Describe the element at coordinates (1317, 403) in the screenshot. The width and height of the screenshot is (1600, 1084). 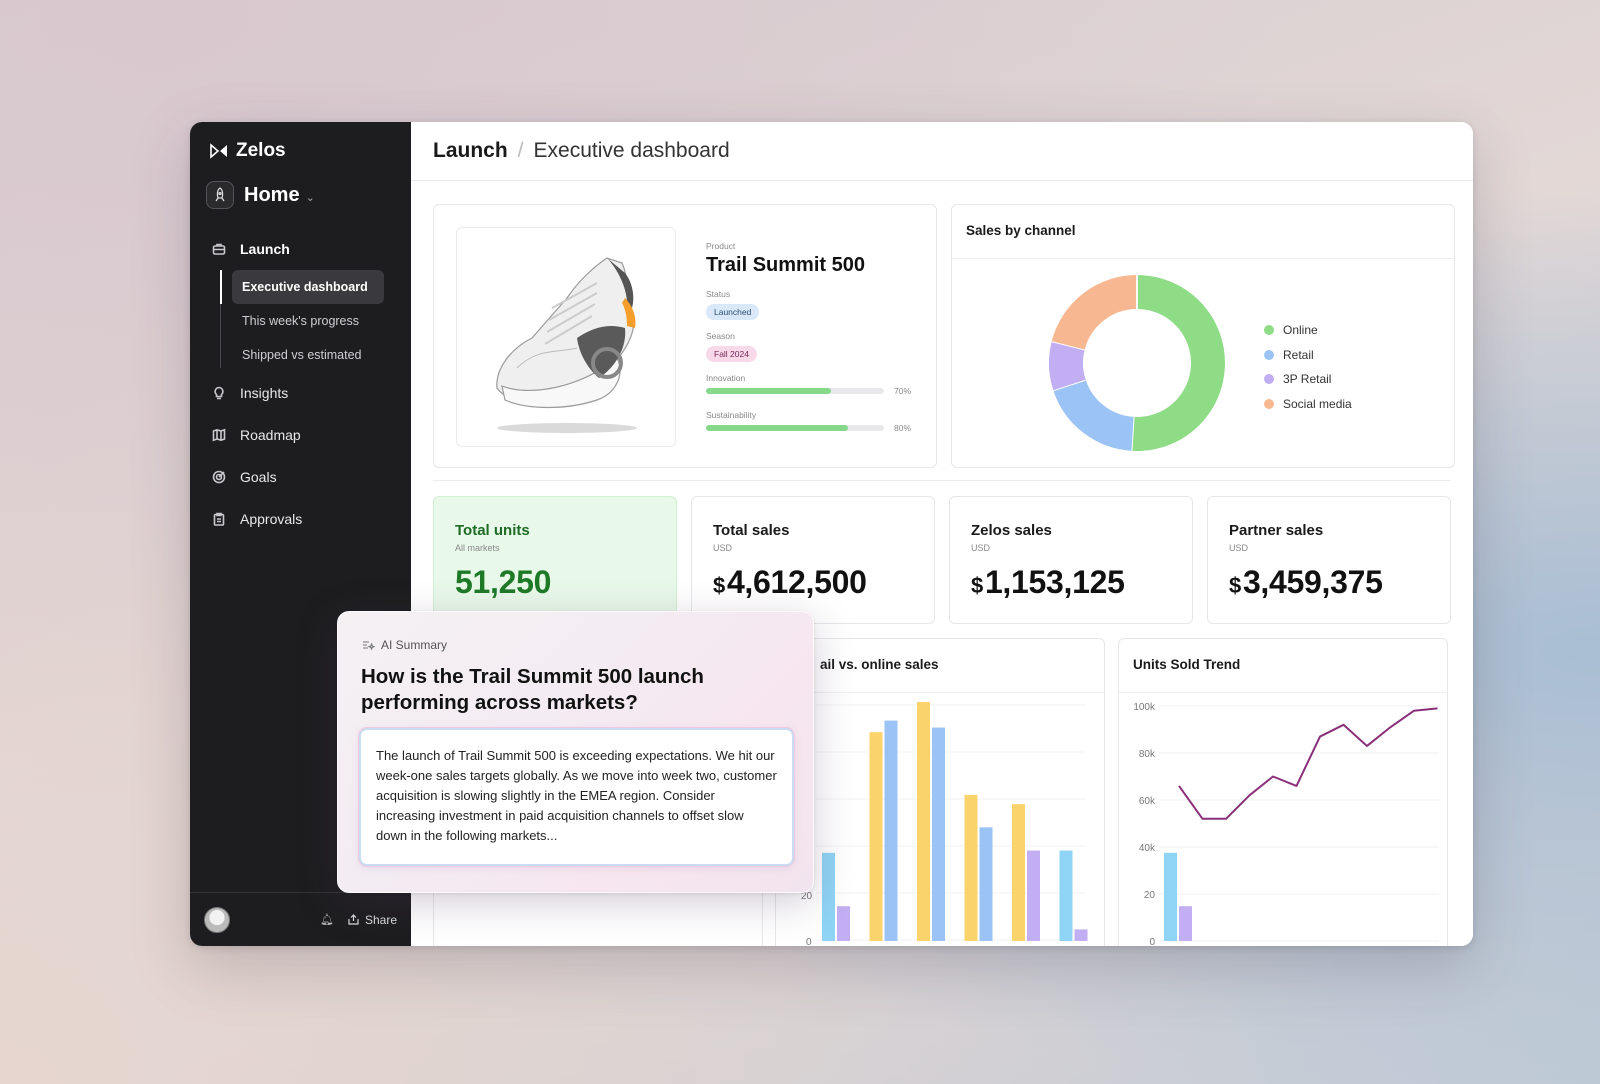
I see `legend-label: Social media` at that location.